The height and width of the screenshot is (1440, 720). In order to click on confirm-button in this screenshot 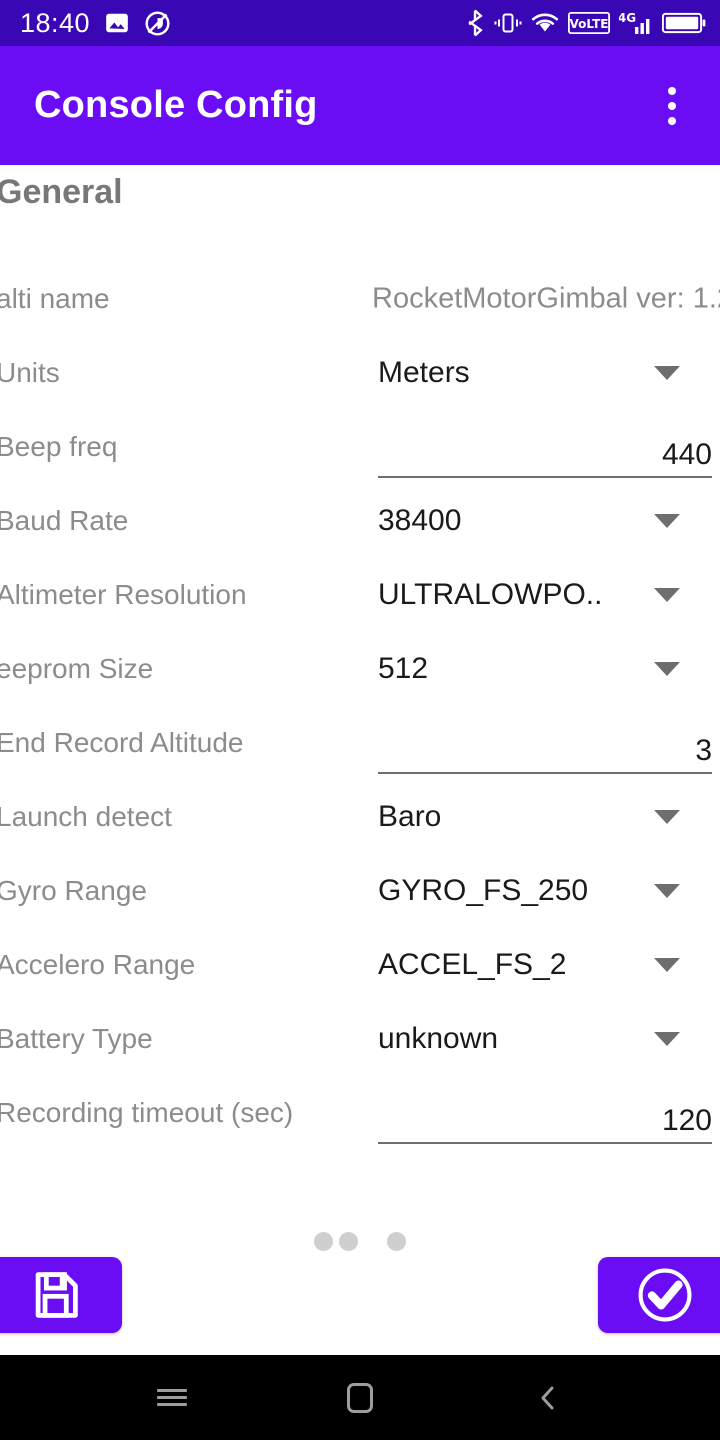, I will do `click(659, 1295)`.